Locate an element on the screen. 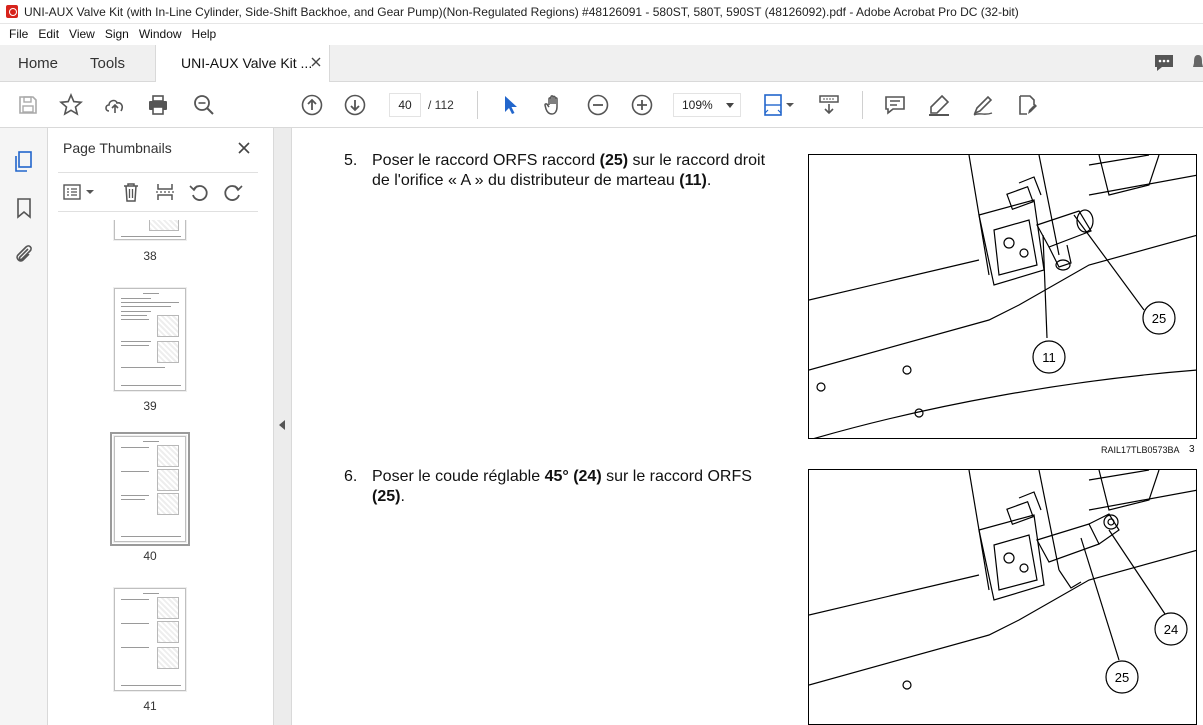 Image resolution: width=1203 pixels, height=725 pixels. menu-window: Window is located at coordinates (160, 34).